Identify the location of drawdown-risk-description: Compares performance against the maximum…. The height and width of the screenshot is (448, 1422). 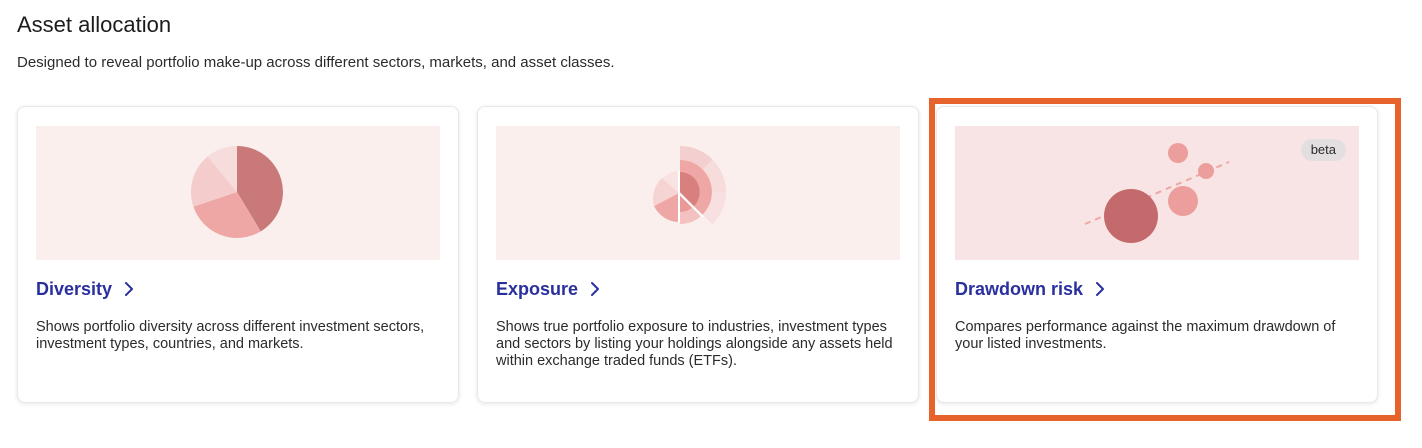
(1145, 335).